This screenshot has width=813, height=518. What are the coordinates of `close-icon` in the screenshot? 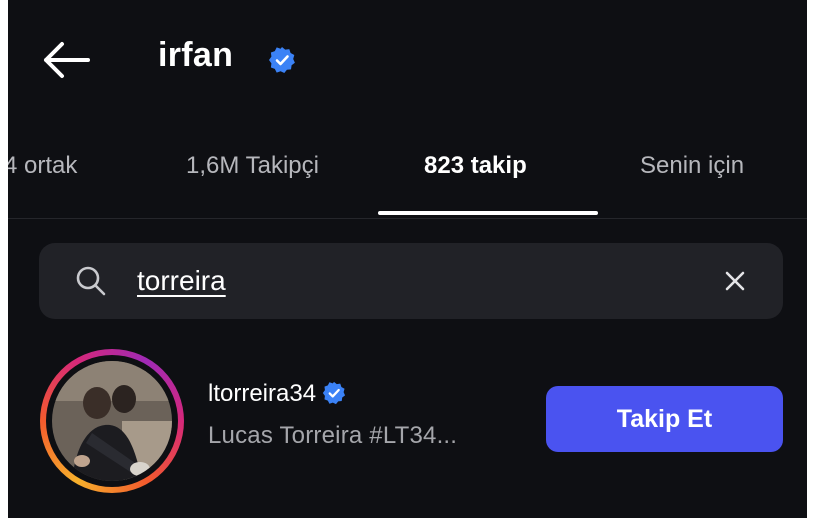 It's located at (735, 281).